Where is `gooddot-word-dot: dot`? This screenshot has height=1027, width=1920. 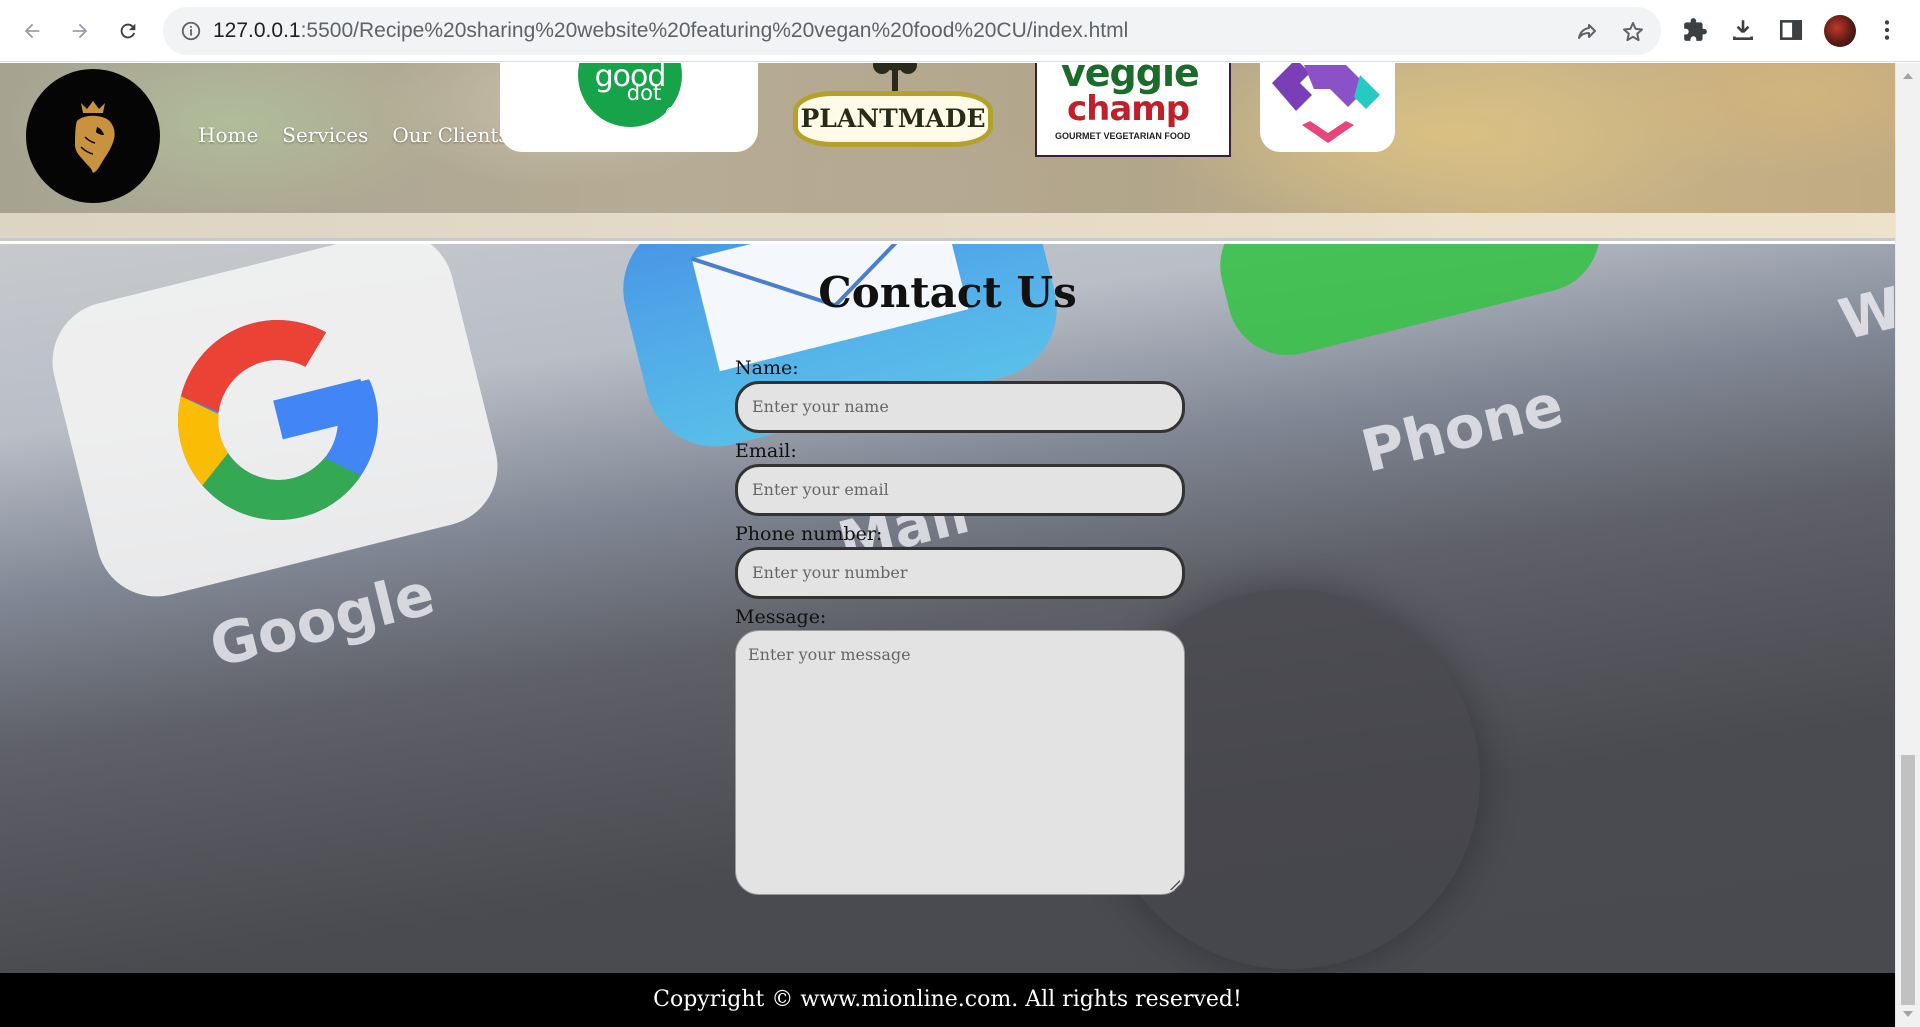 gooddot-word-dot: dot is located at coordinates (644, 93).